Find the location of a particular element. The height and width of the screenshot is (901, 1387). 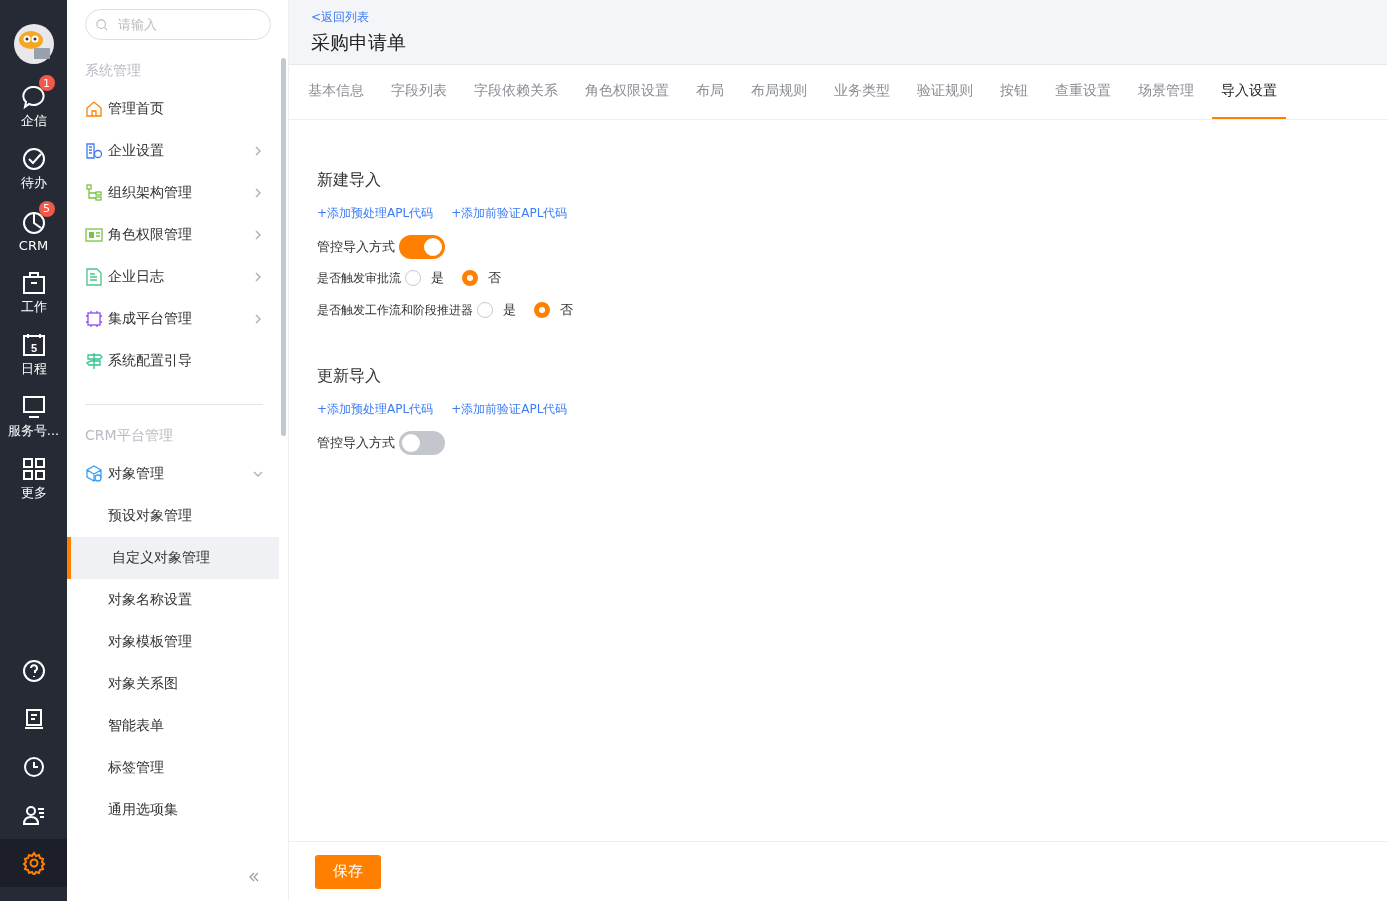

chip-icon is located at coordinates (94, 319).